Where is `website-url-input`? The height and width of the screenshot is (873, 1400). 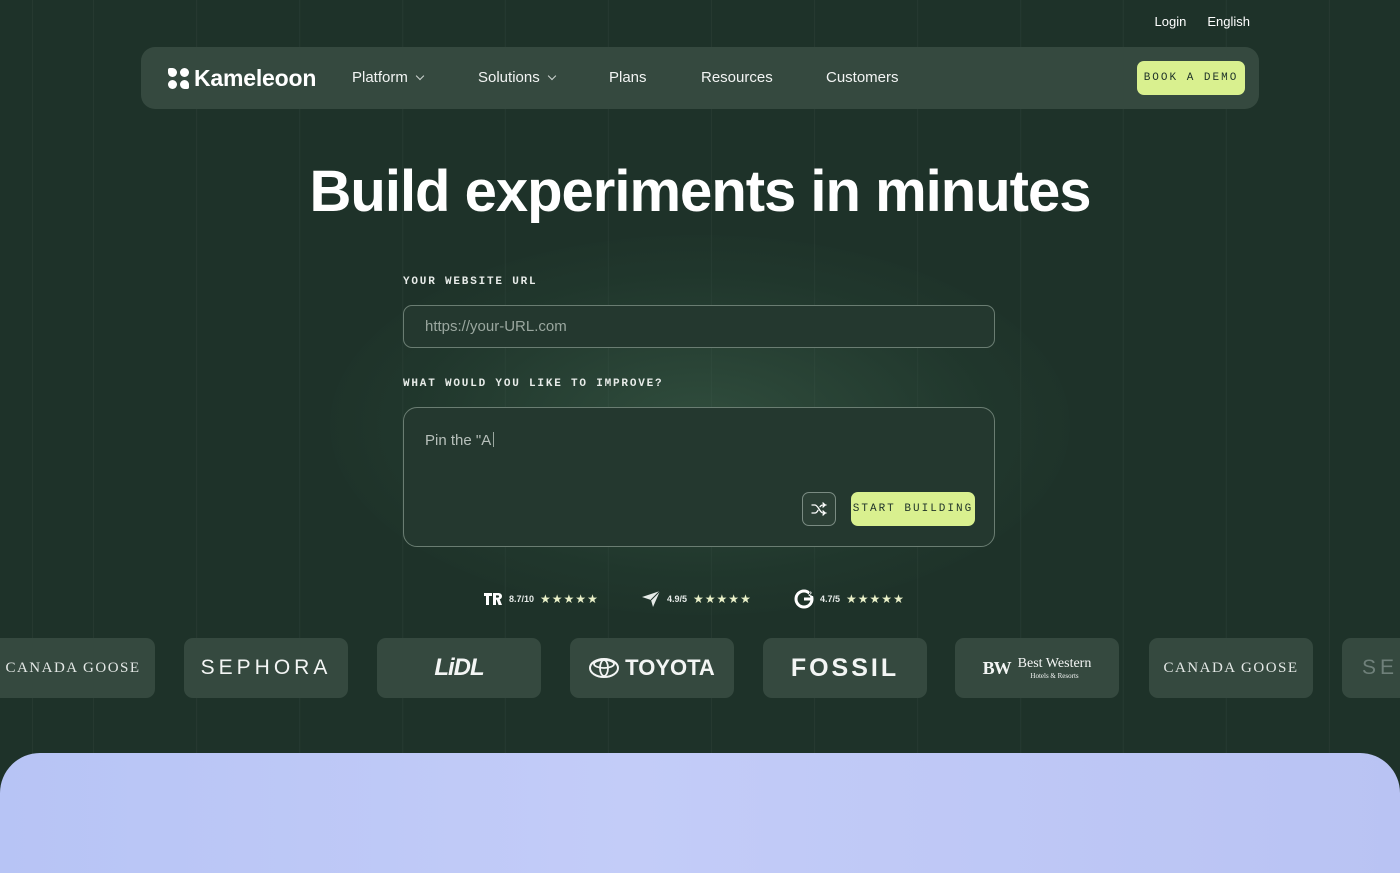
website-url-input is located at coordinates (699, 326).